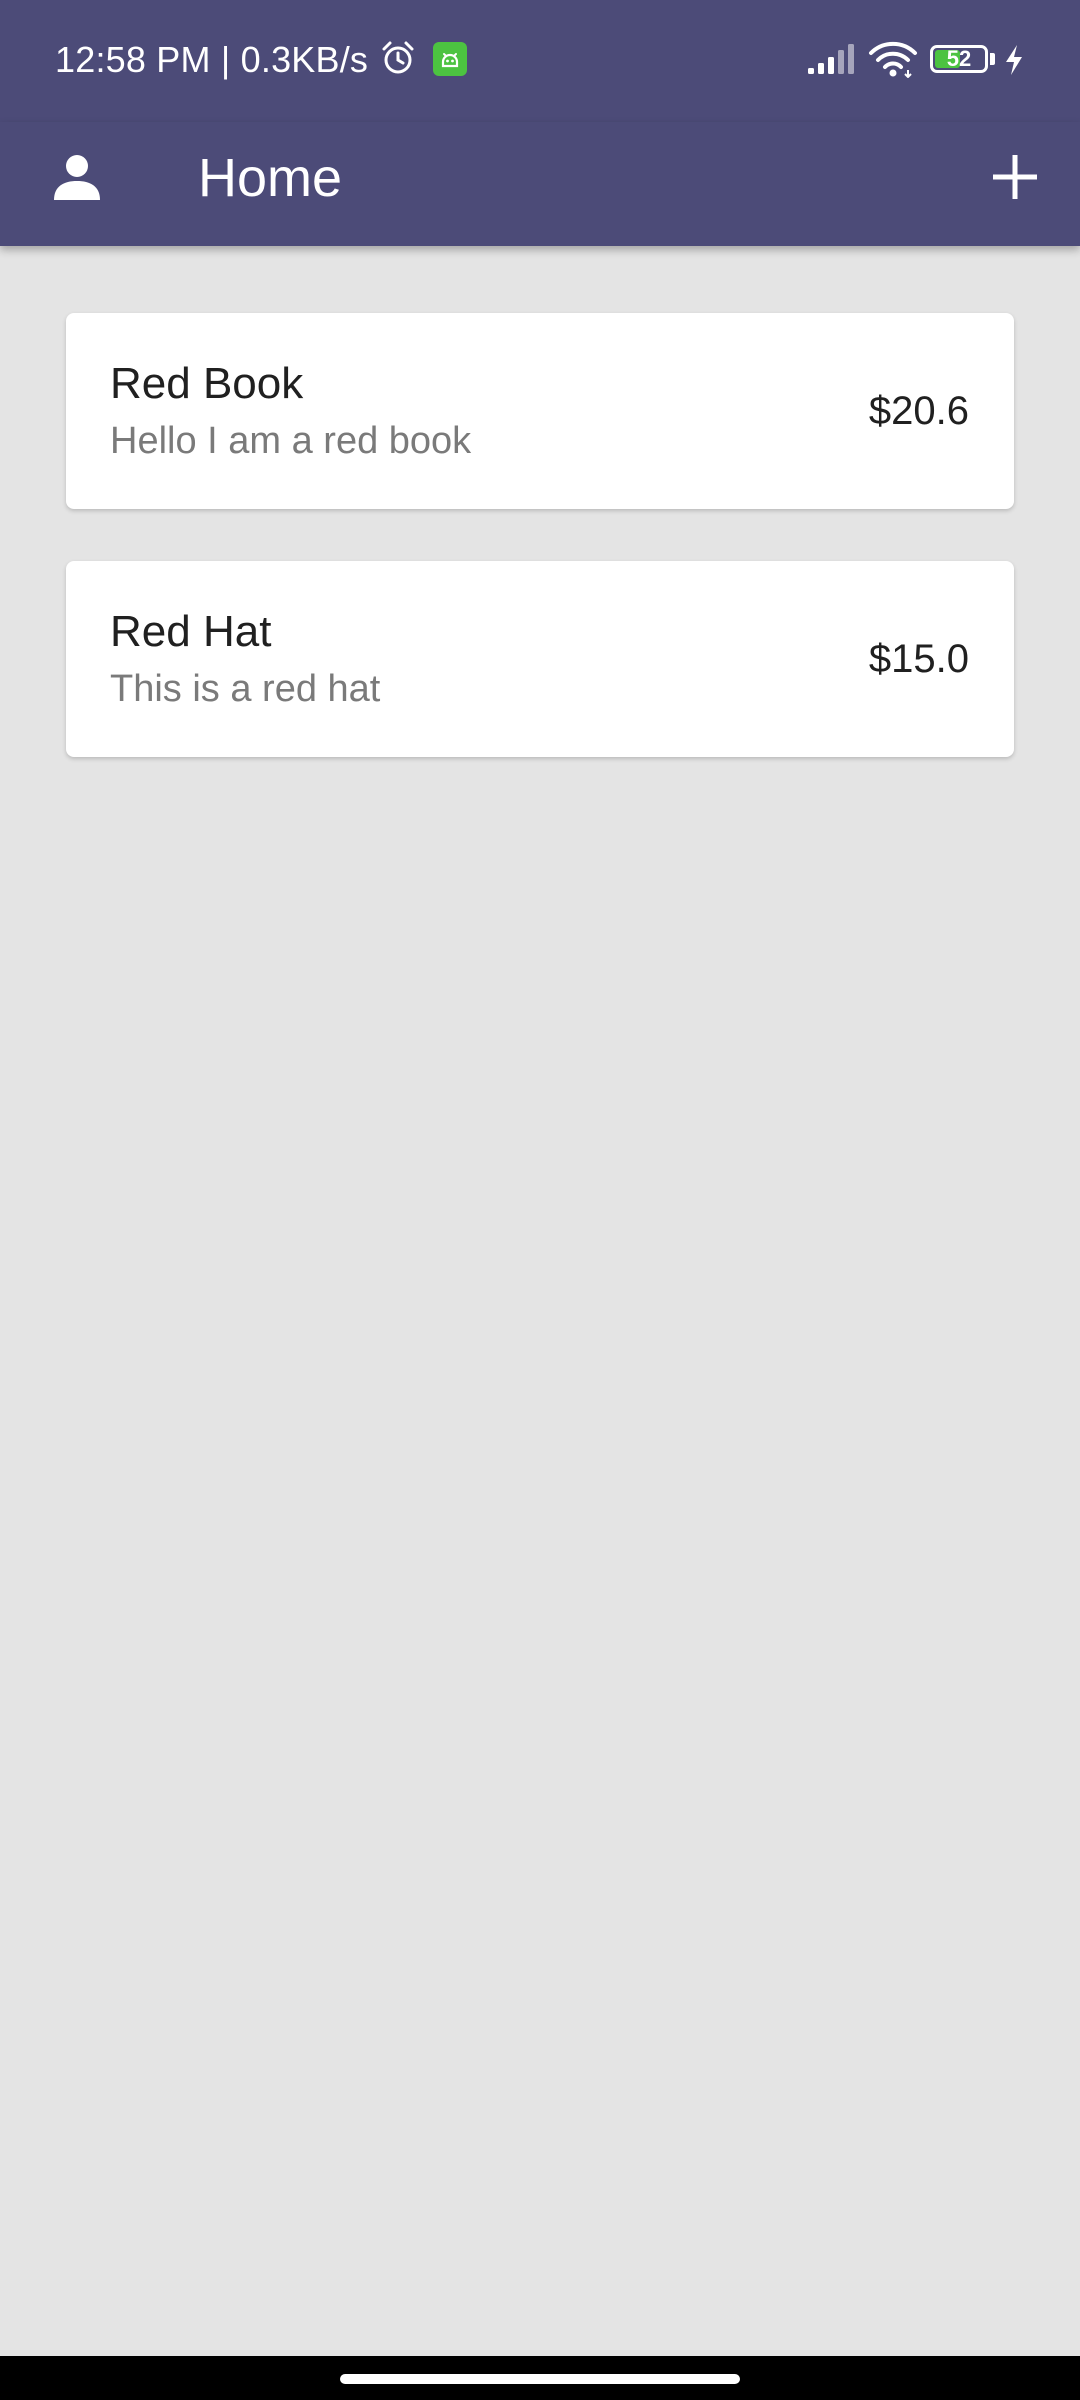 The height and width of the screenshot is (2400, 1080). I want to click on profile-button, so click(77, 177).